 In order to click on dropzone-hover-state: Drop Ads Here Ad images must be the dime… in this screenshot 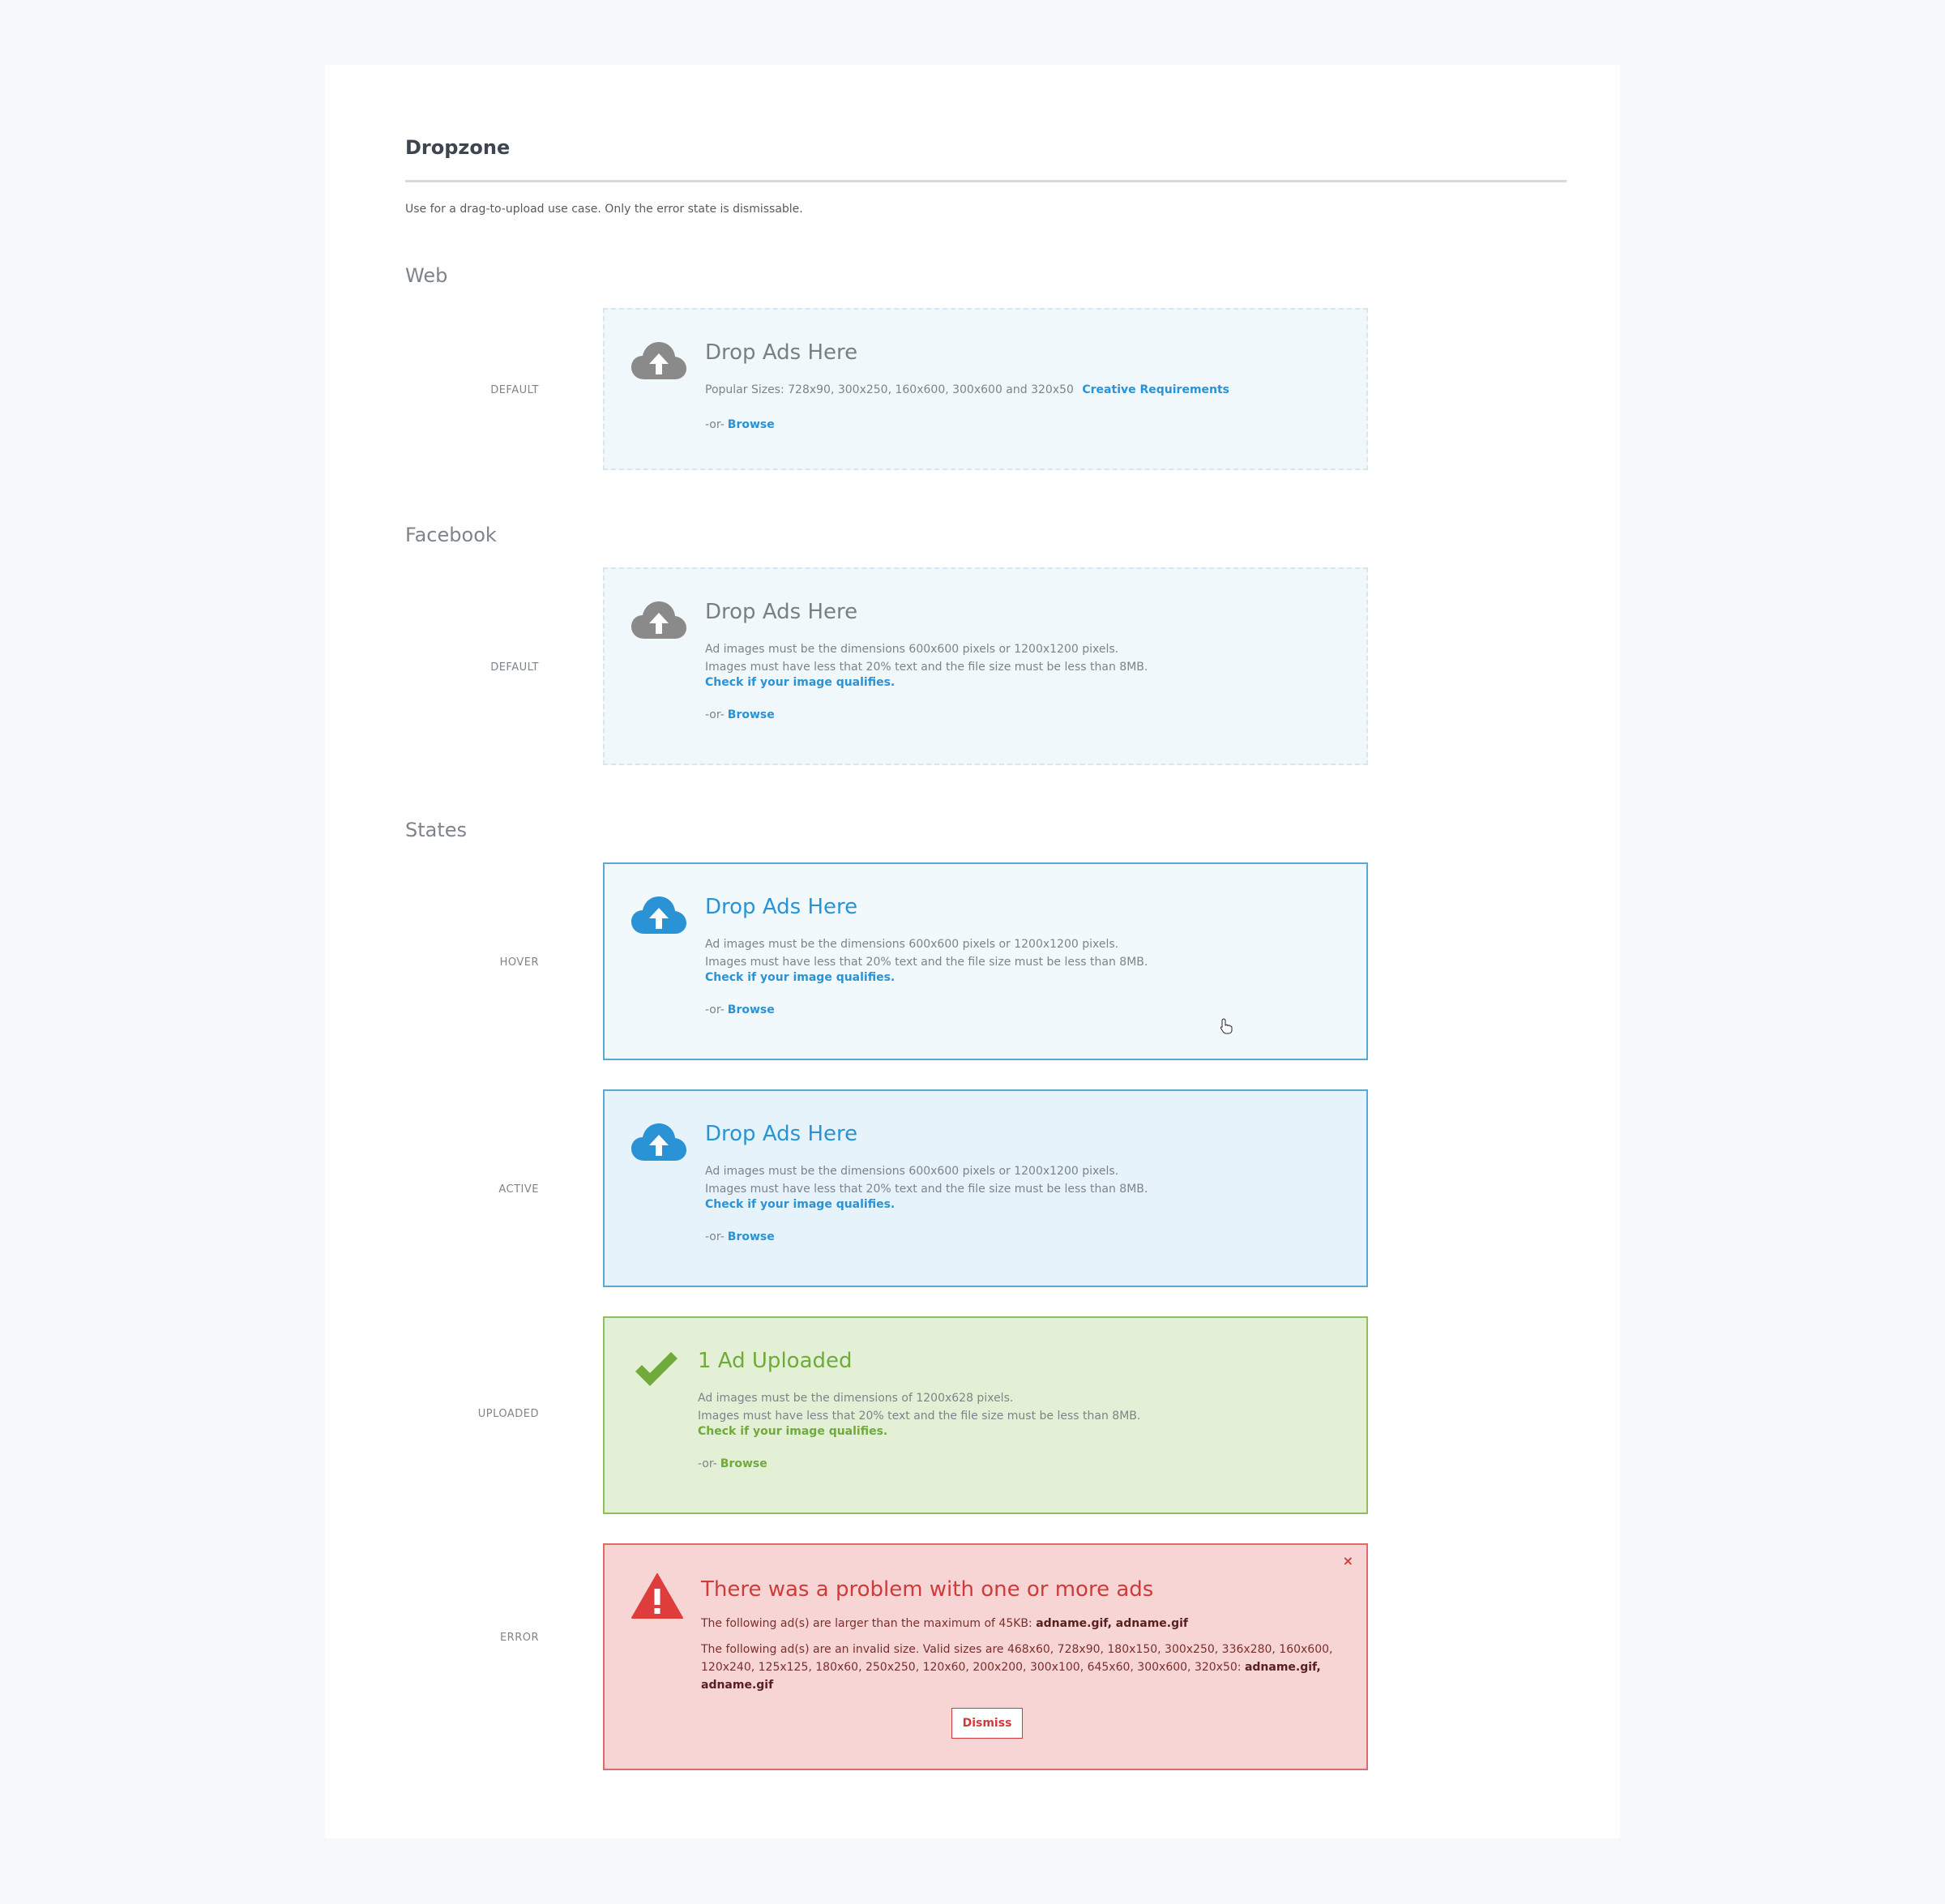, I will do `click(985, 961)`.